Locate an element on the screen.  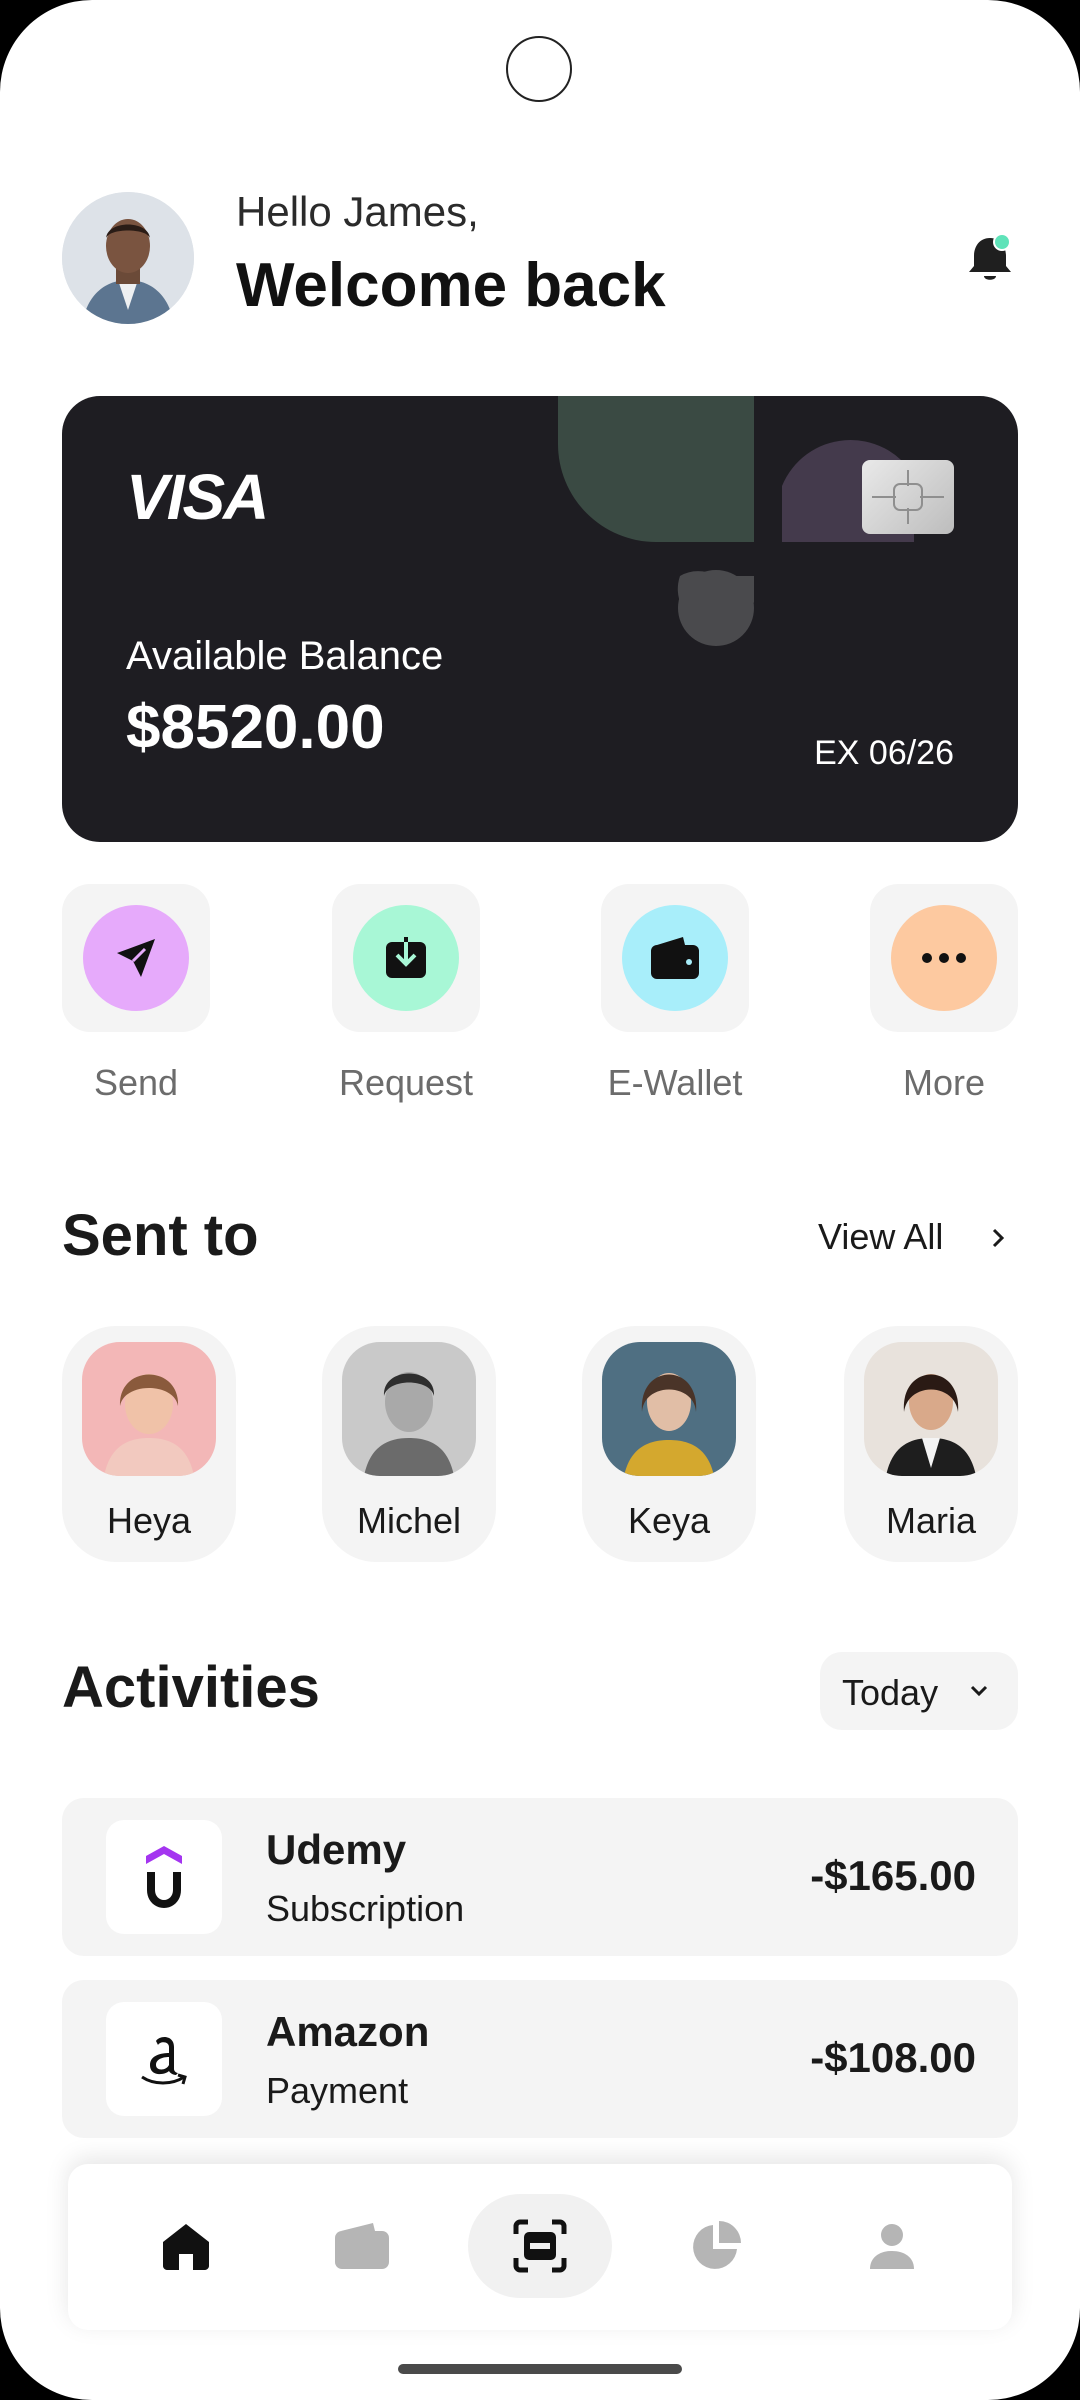
more-tile is located at coordinates (944, 958).